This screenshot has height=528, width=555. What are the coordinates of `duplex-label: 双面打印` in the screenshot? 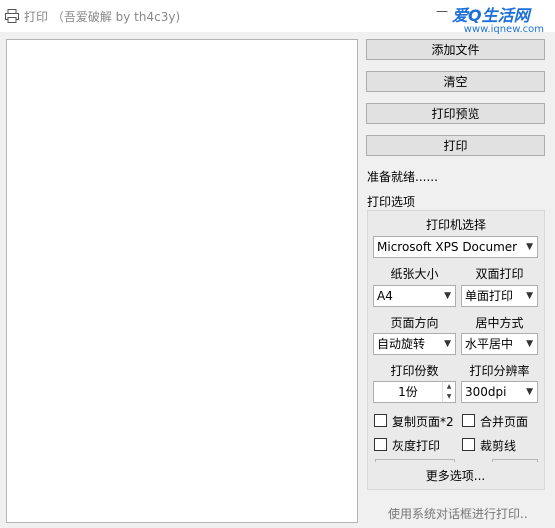 It's located at (499, 274).